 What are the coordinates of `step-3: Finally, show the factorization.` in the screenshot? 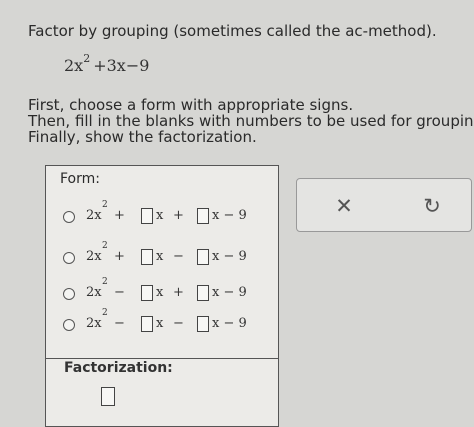 It's located at (142, 137).